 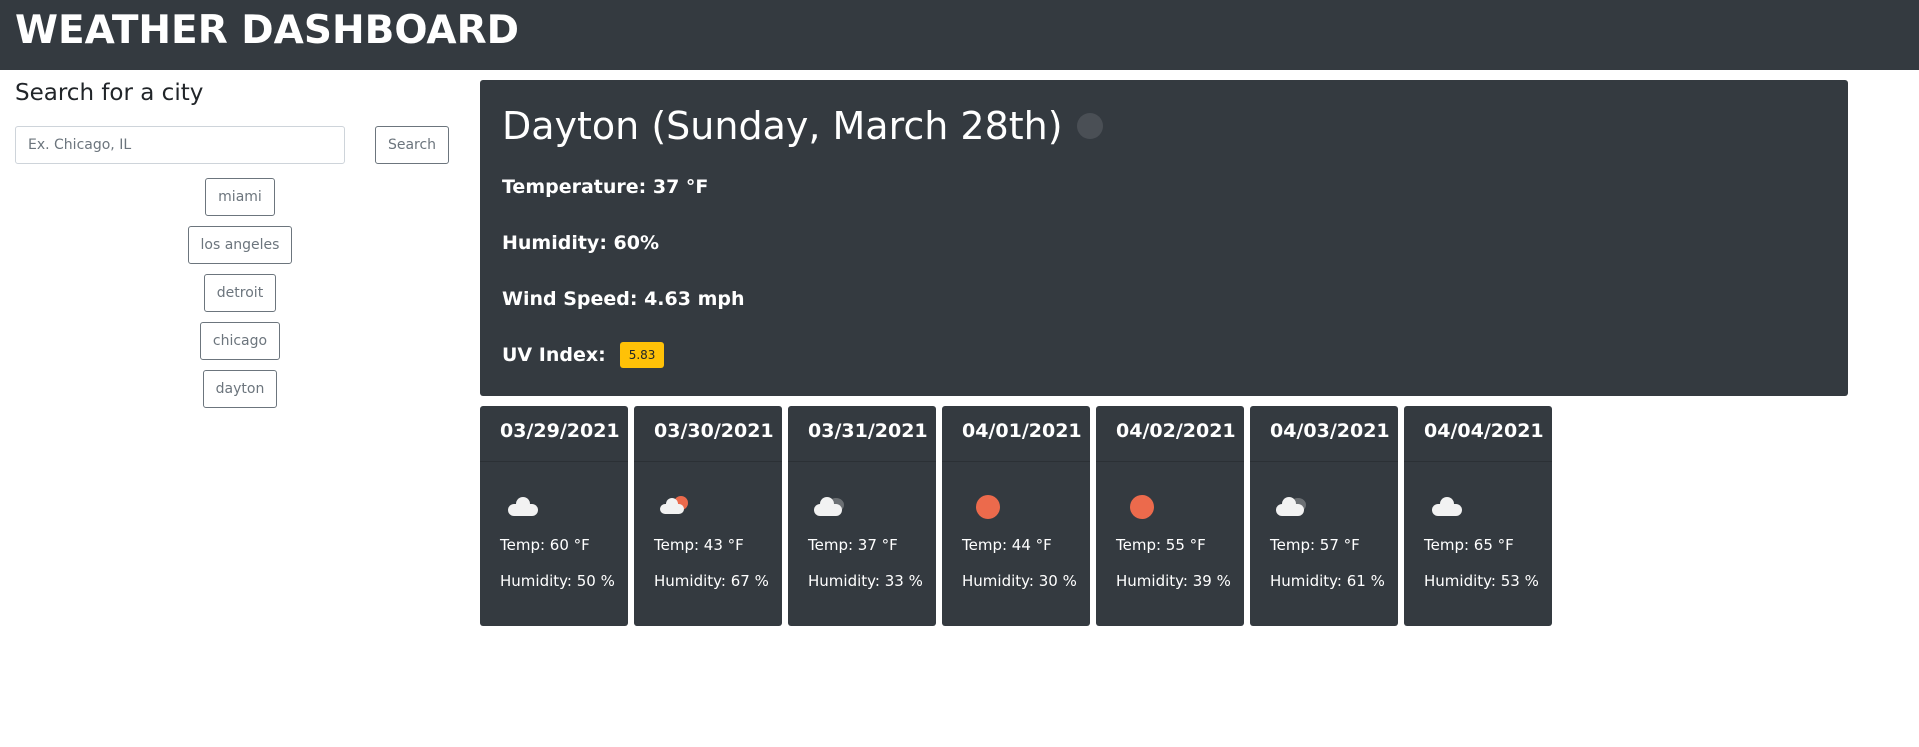 I want to click on current-wind-speed: Wind Speed: 4.63 mph, so click(x=623, y=299).